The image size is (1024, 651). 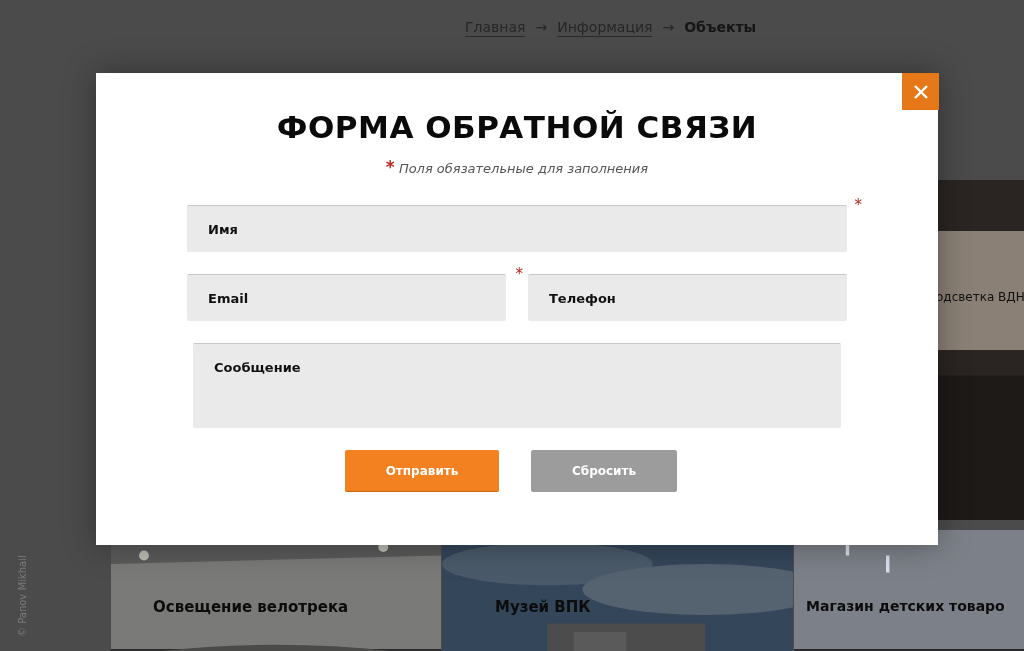 What do you see at coordinates (517, 167) in the screenshot?
I see `required-note: * Поля обязательные для заполнения` at bounding box center [517, 167].